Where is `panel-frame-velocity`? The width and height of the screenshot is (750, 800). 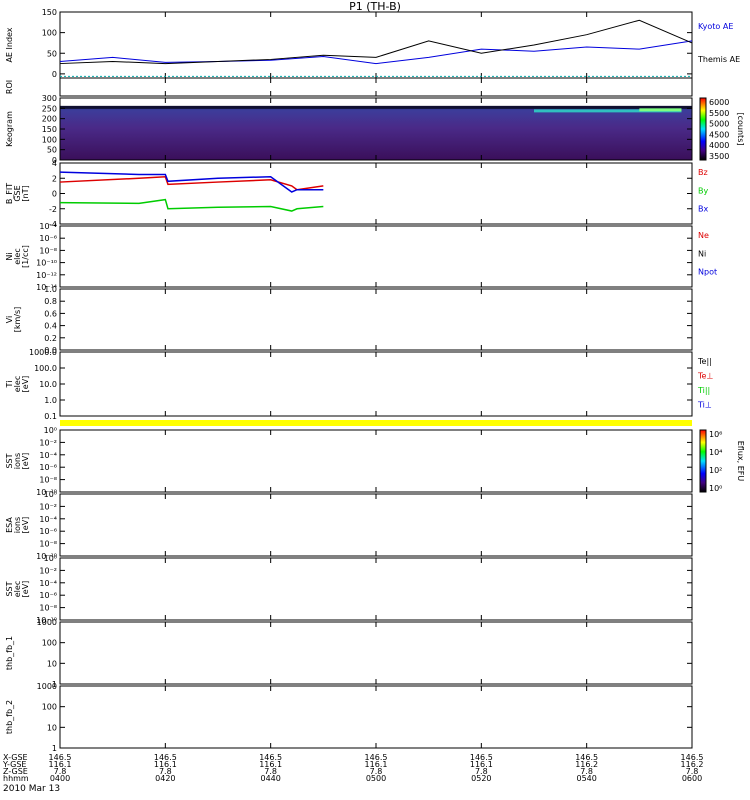 panel-frame-velocity is located at coordinates (376, 319).